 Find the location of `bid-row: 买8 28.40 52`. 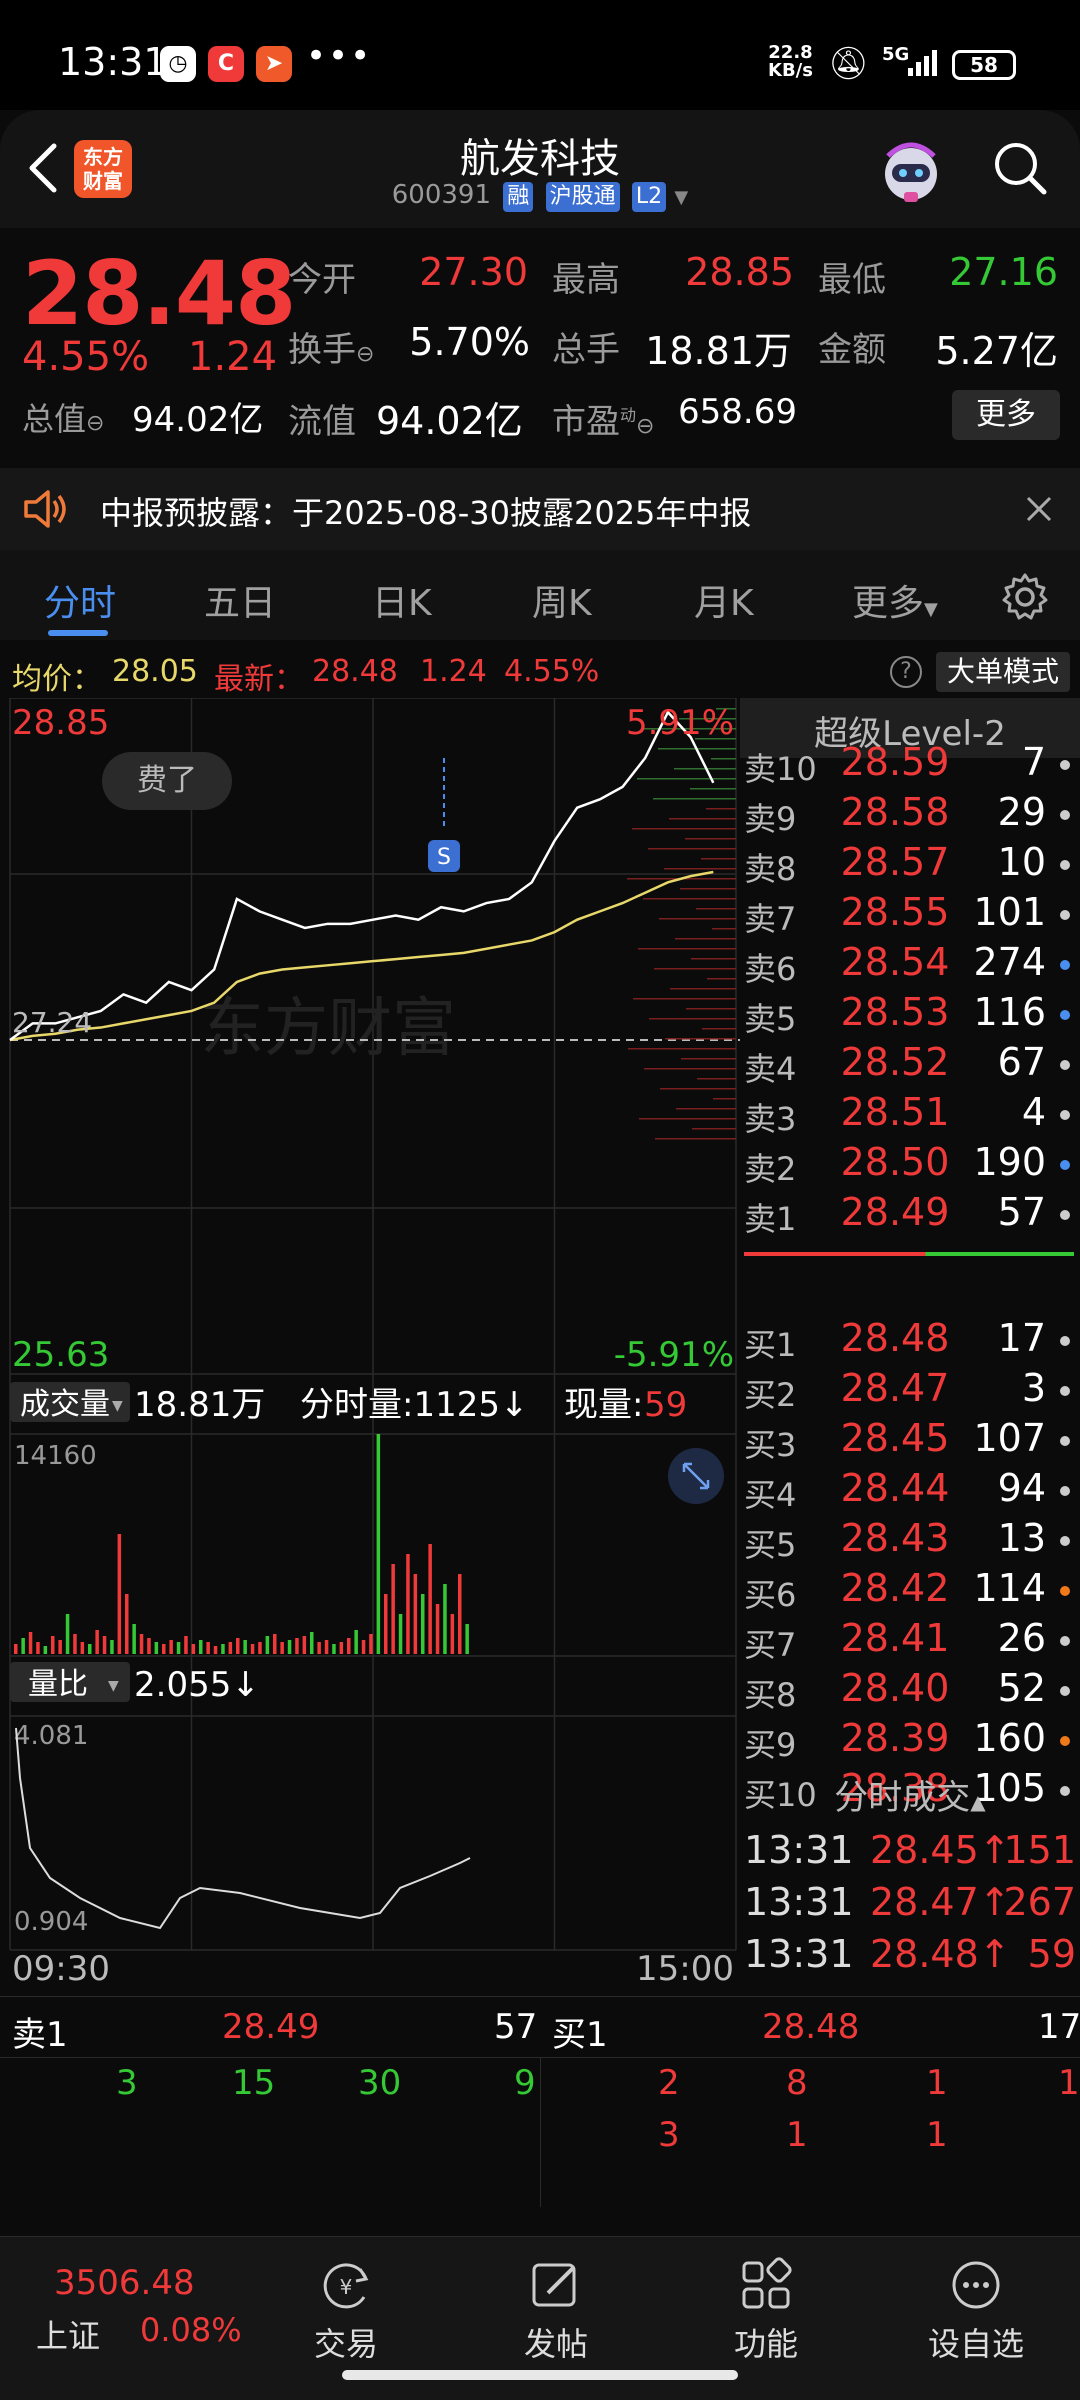

bid-row: 买8 28.40 52 is located at coordinates (910, 1689).